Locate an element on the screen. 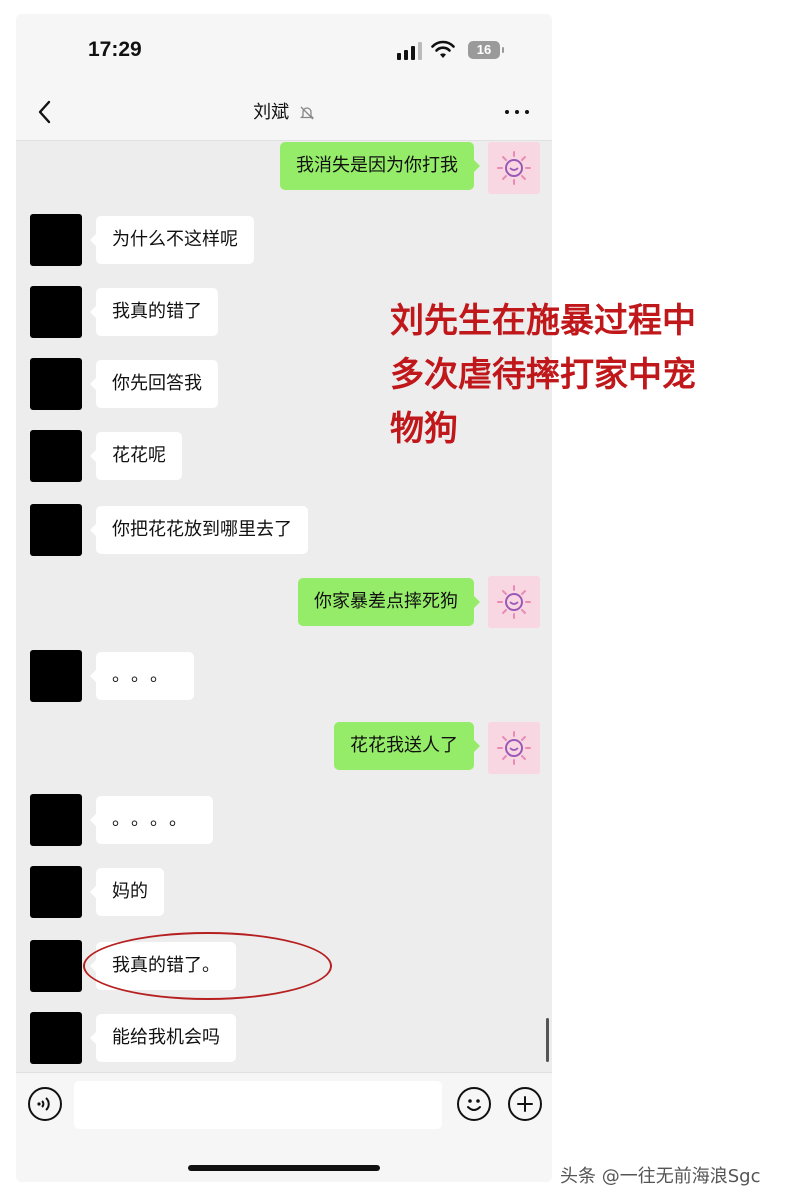 This screenshot has width=800, height=1204. annotation-line: 刘先生在施暴过程中 is located at coordinates (543, 321).